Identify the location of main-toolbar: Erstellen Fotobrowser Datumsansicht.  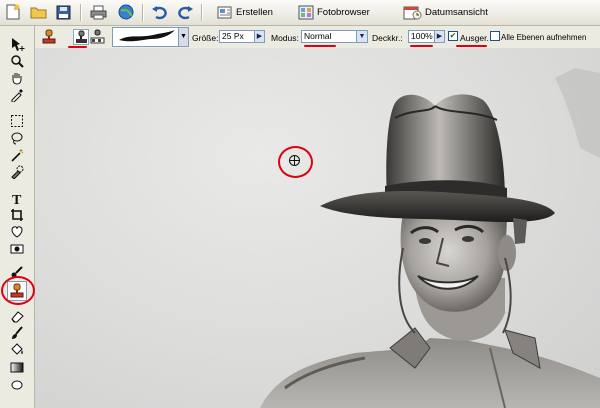
(300, 13).